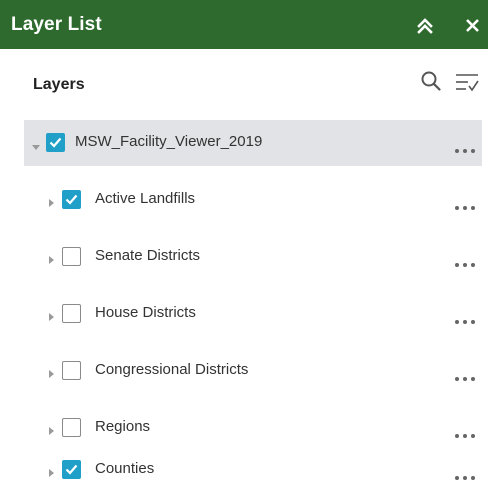 The width and height of the screenshot is (488, 493). What do you see at coordinates (171, 369) in the screenshot?
I see `layer-label: Congressional Districts` at bounding box center [171, 369].